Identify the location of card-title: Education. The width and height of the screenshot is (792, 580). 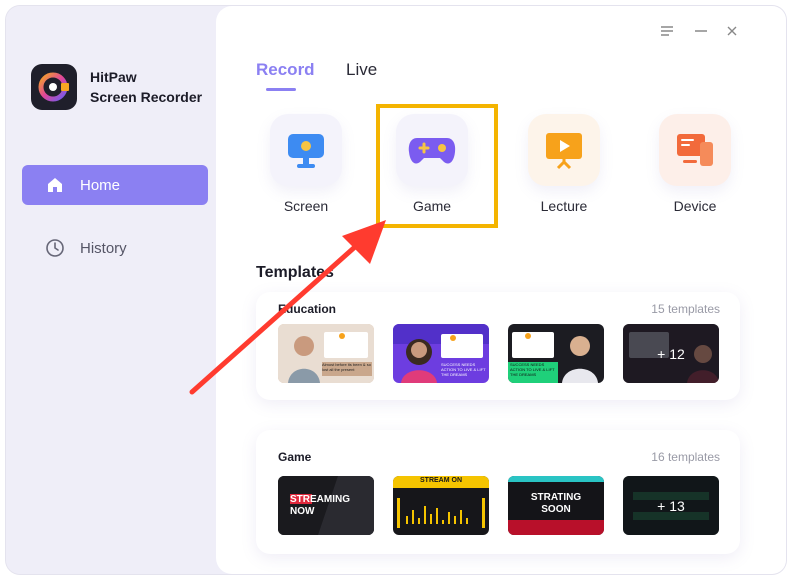
(307, 309).